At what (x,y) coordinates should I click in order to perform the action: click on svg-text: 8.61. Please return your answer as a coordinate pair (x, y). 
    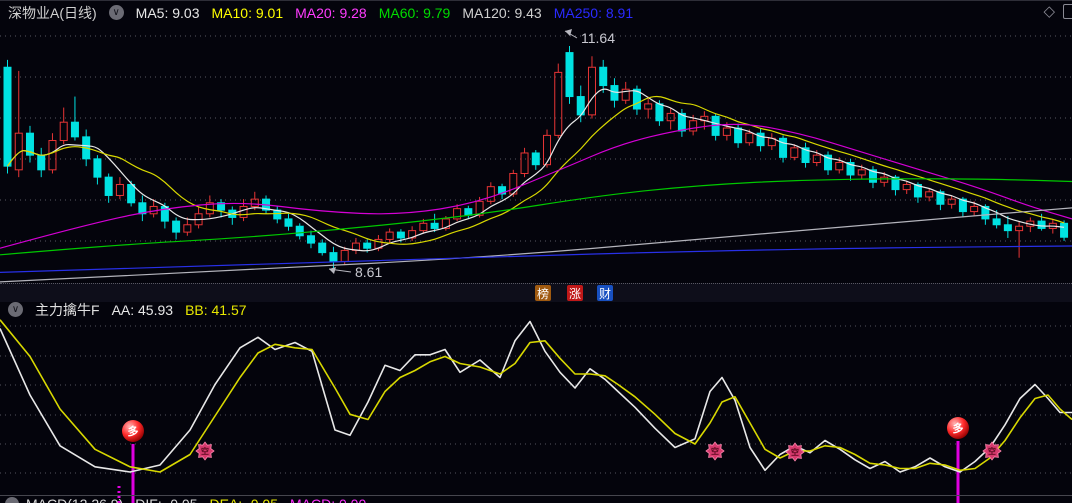
    Looking at the image, I should click on (368, 272).